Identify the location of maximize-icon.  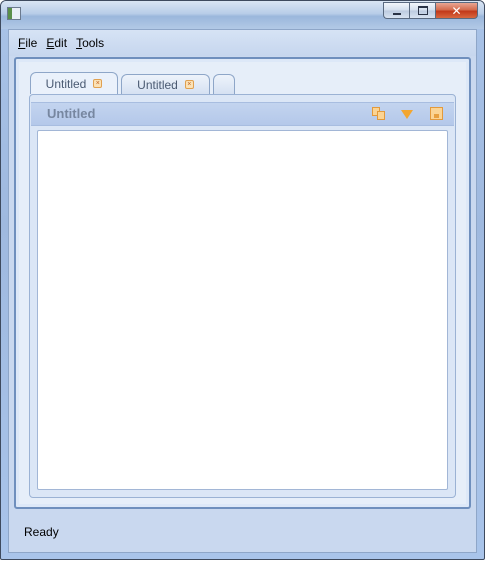
(422, 10).